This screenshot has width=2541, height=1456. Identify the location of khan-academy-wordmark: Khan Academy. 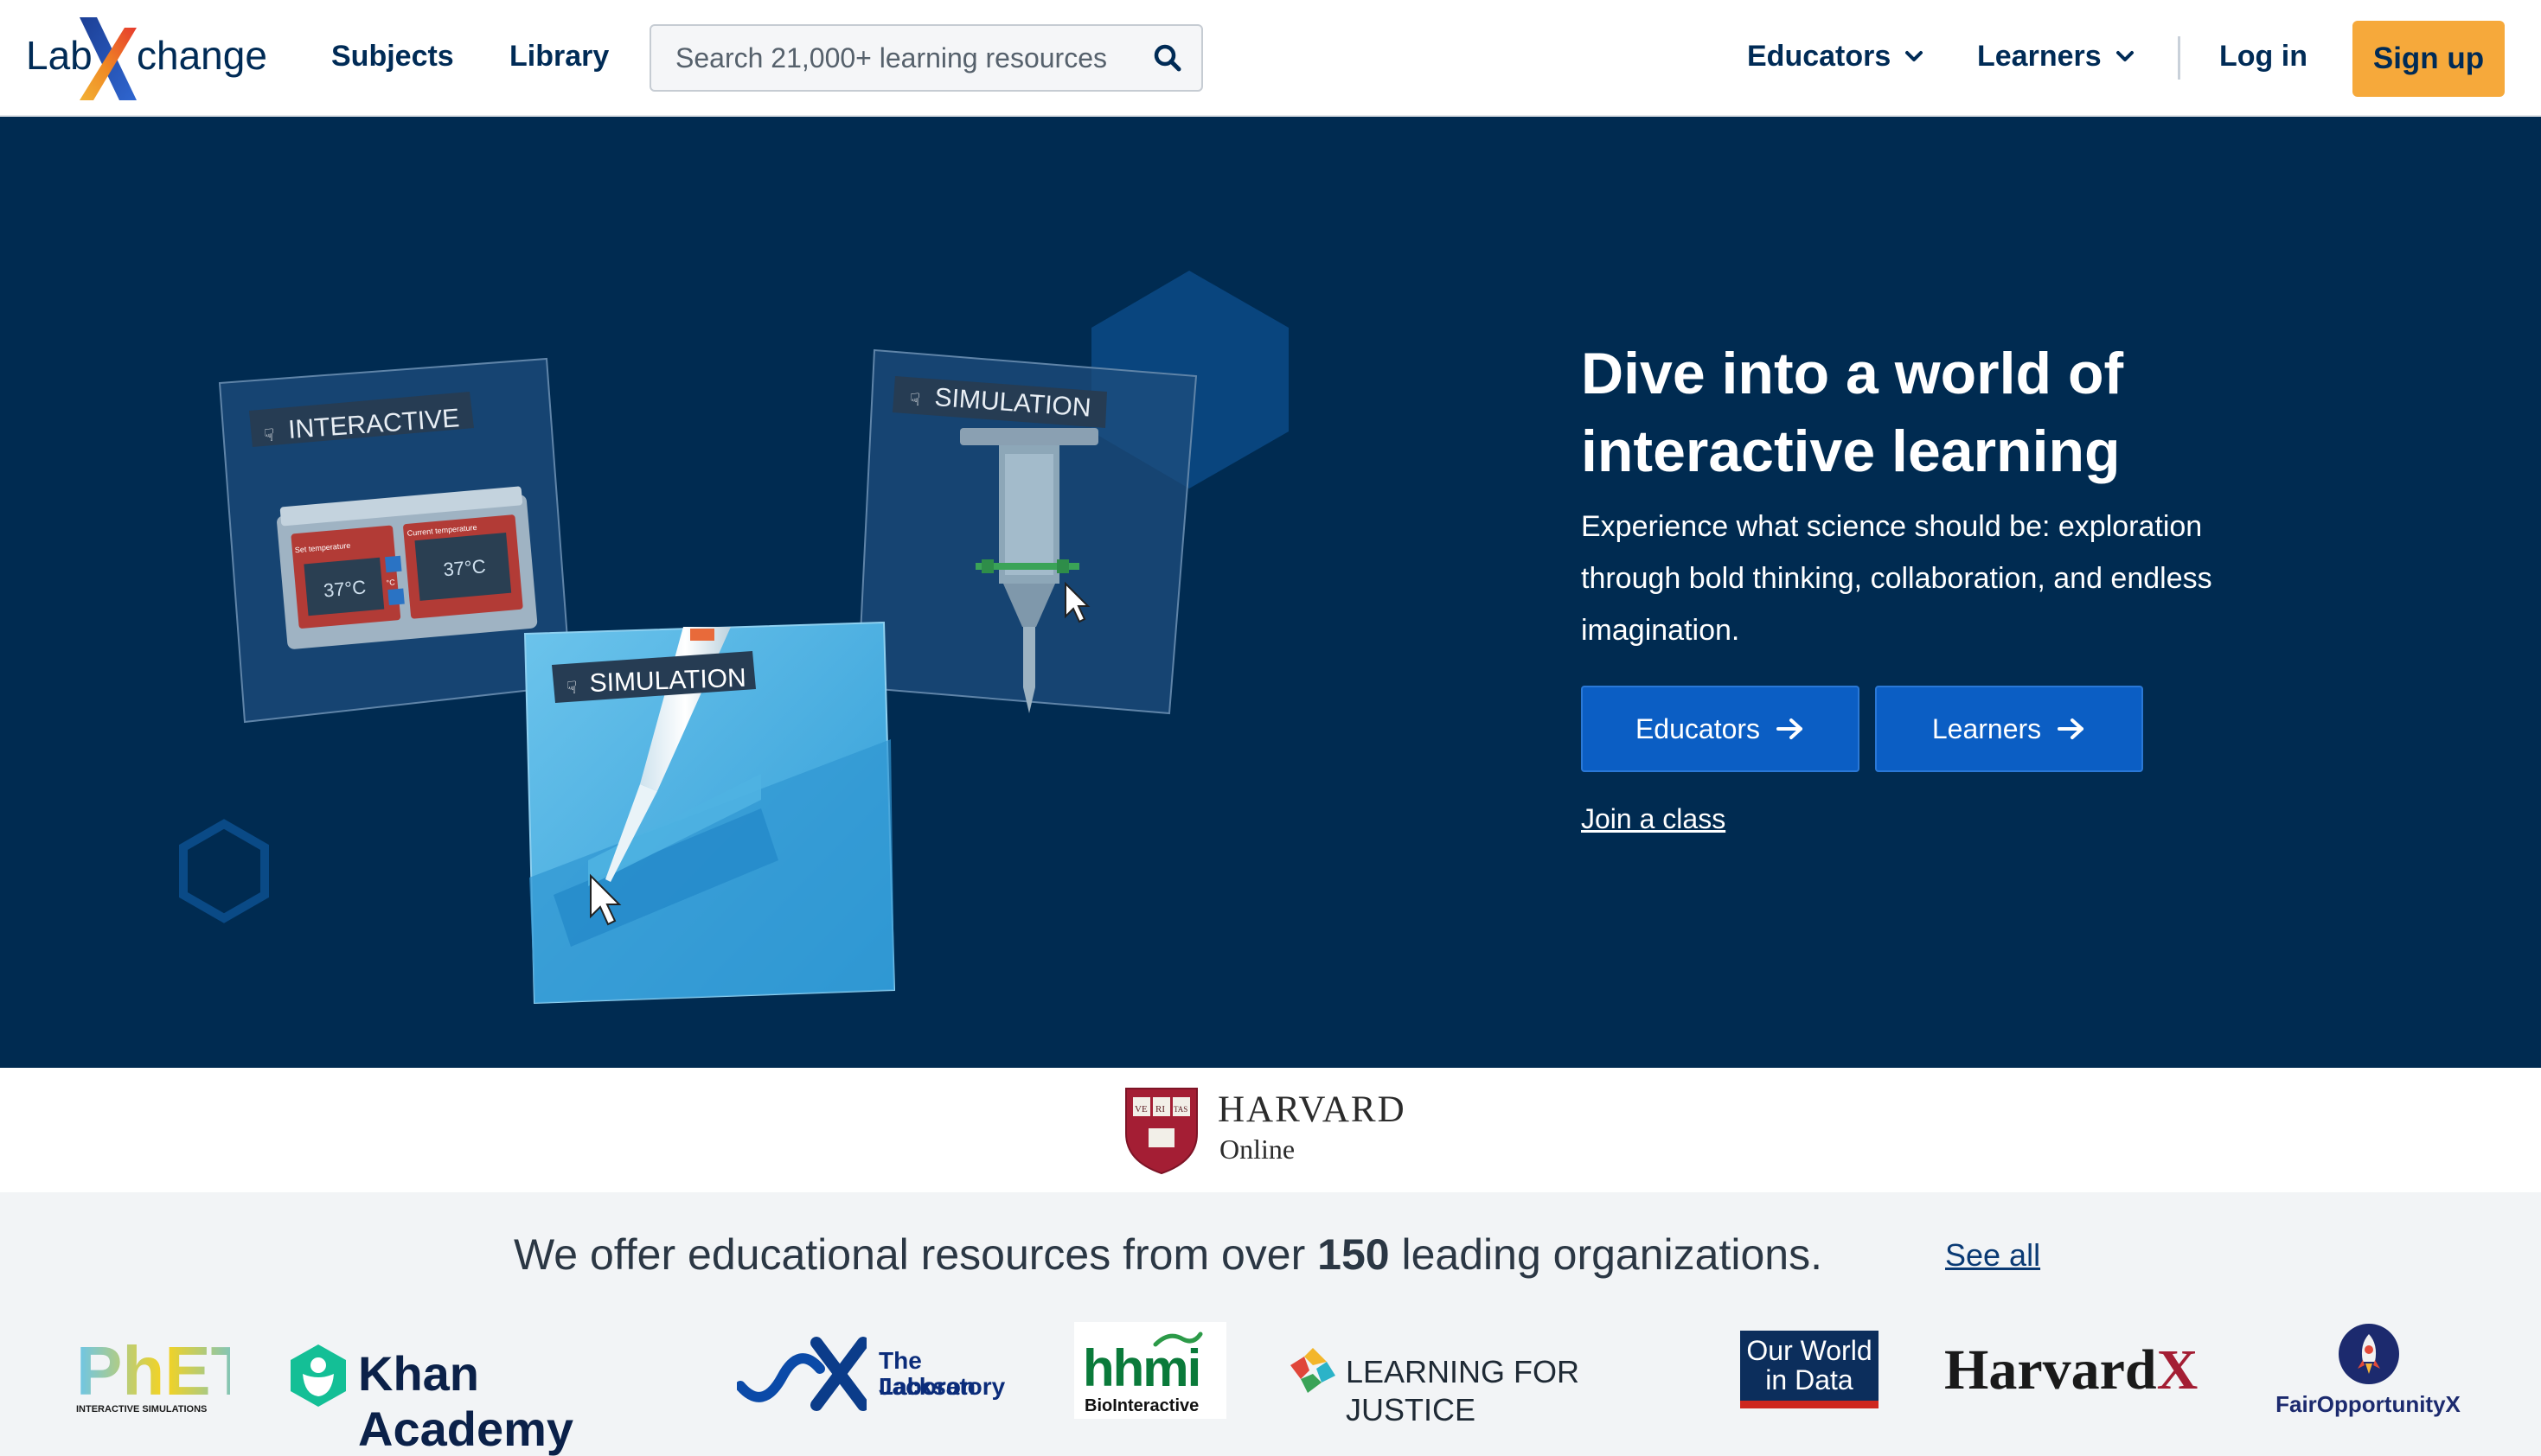
(466, 1401).